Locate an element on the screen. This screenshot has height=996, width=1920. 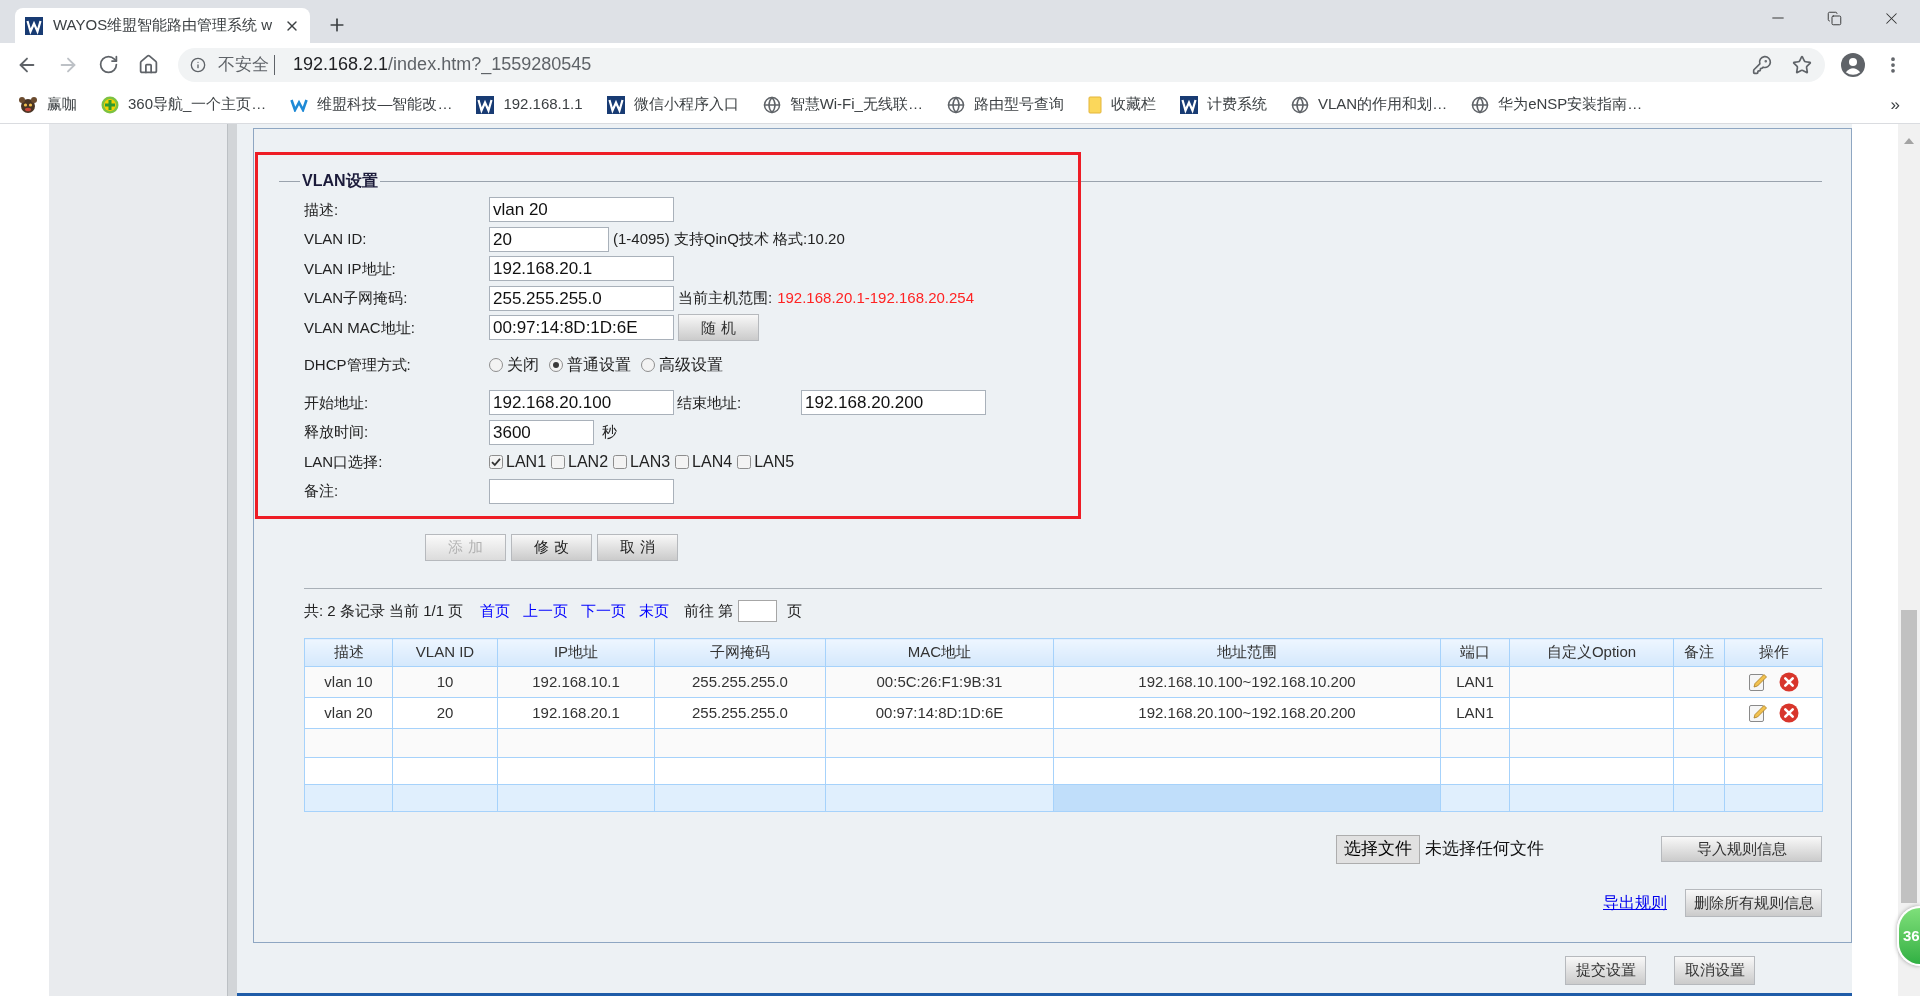
page-number-field is located at coordinates (758, 611).